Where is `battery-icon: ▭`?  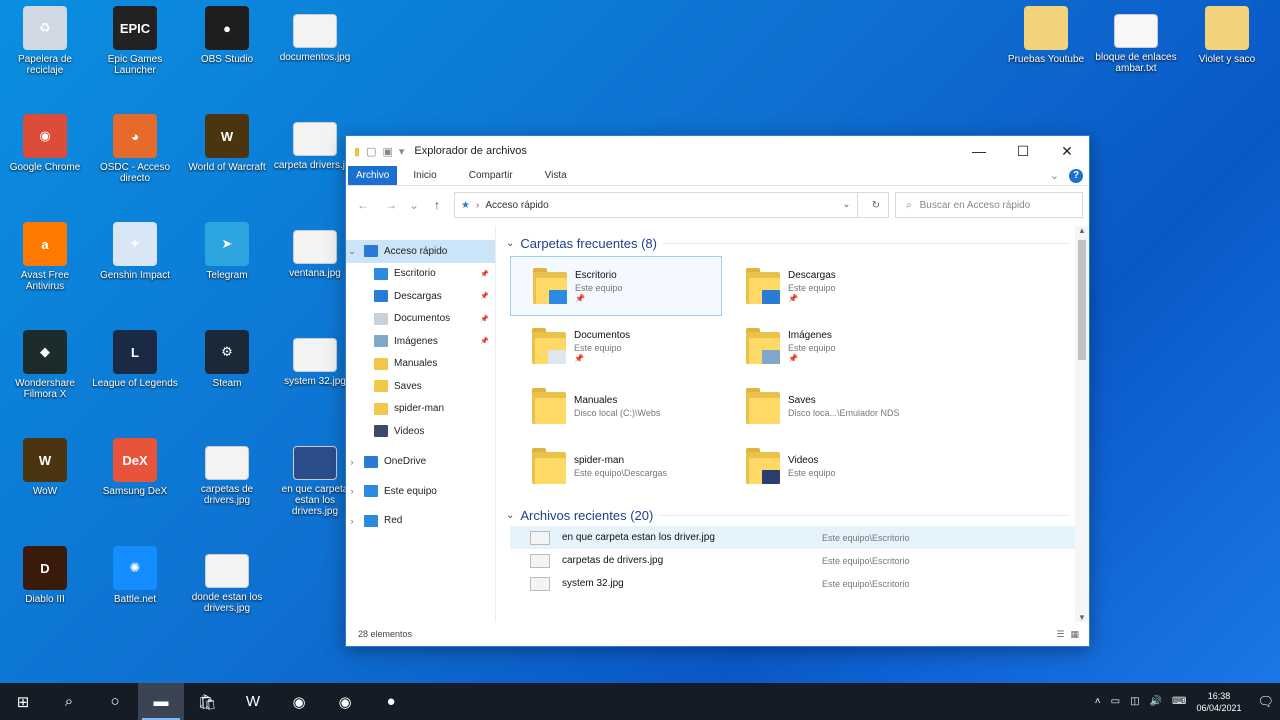 battery-icon: ▭ is located at coordinates (1115, 701).